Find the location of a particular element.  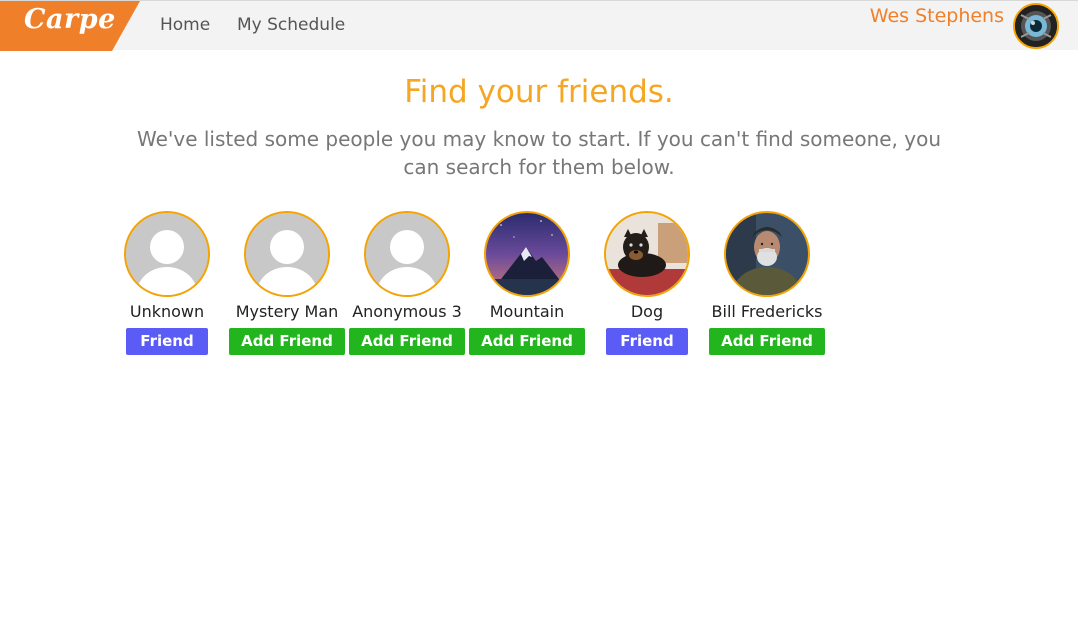

mountain-photo-icon is located at coordinates (527, 254).